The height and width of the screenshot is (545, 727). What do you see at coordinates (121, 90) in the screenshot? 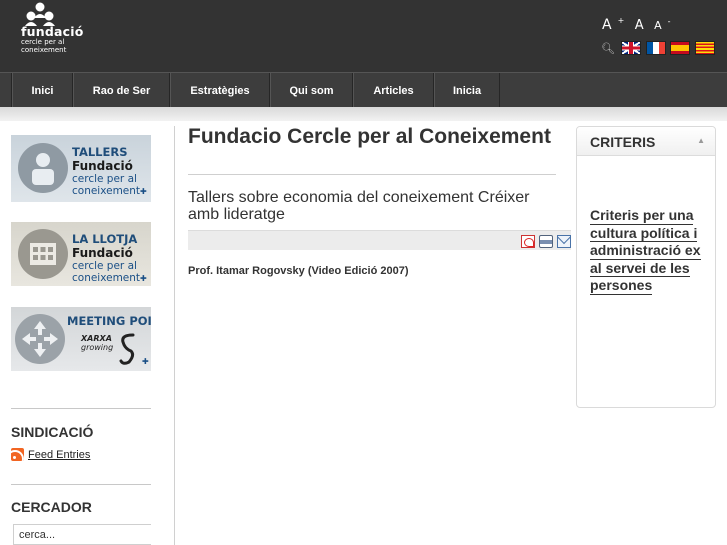
I see `nav-item-rao-de-ser: Rao de Ser` at bounding box center [121, 90].